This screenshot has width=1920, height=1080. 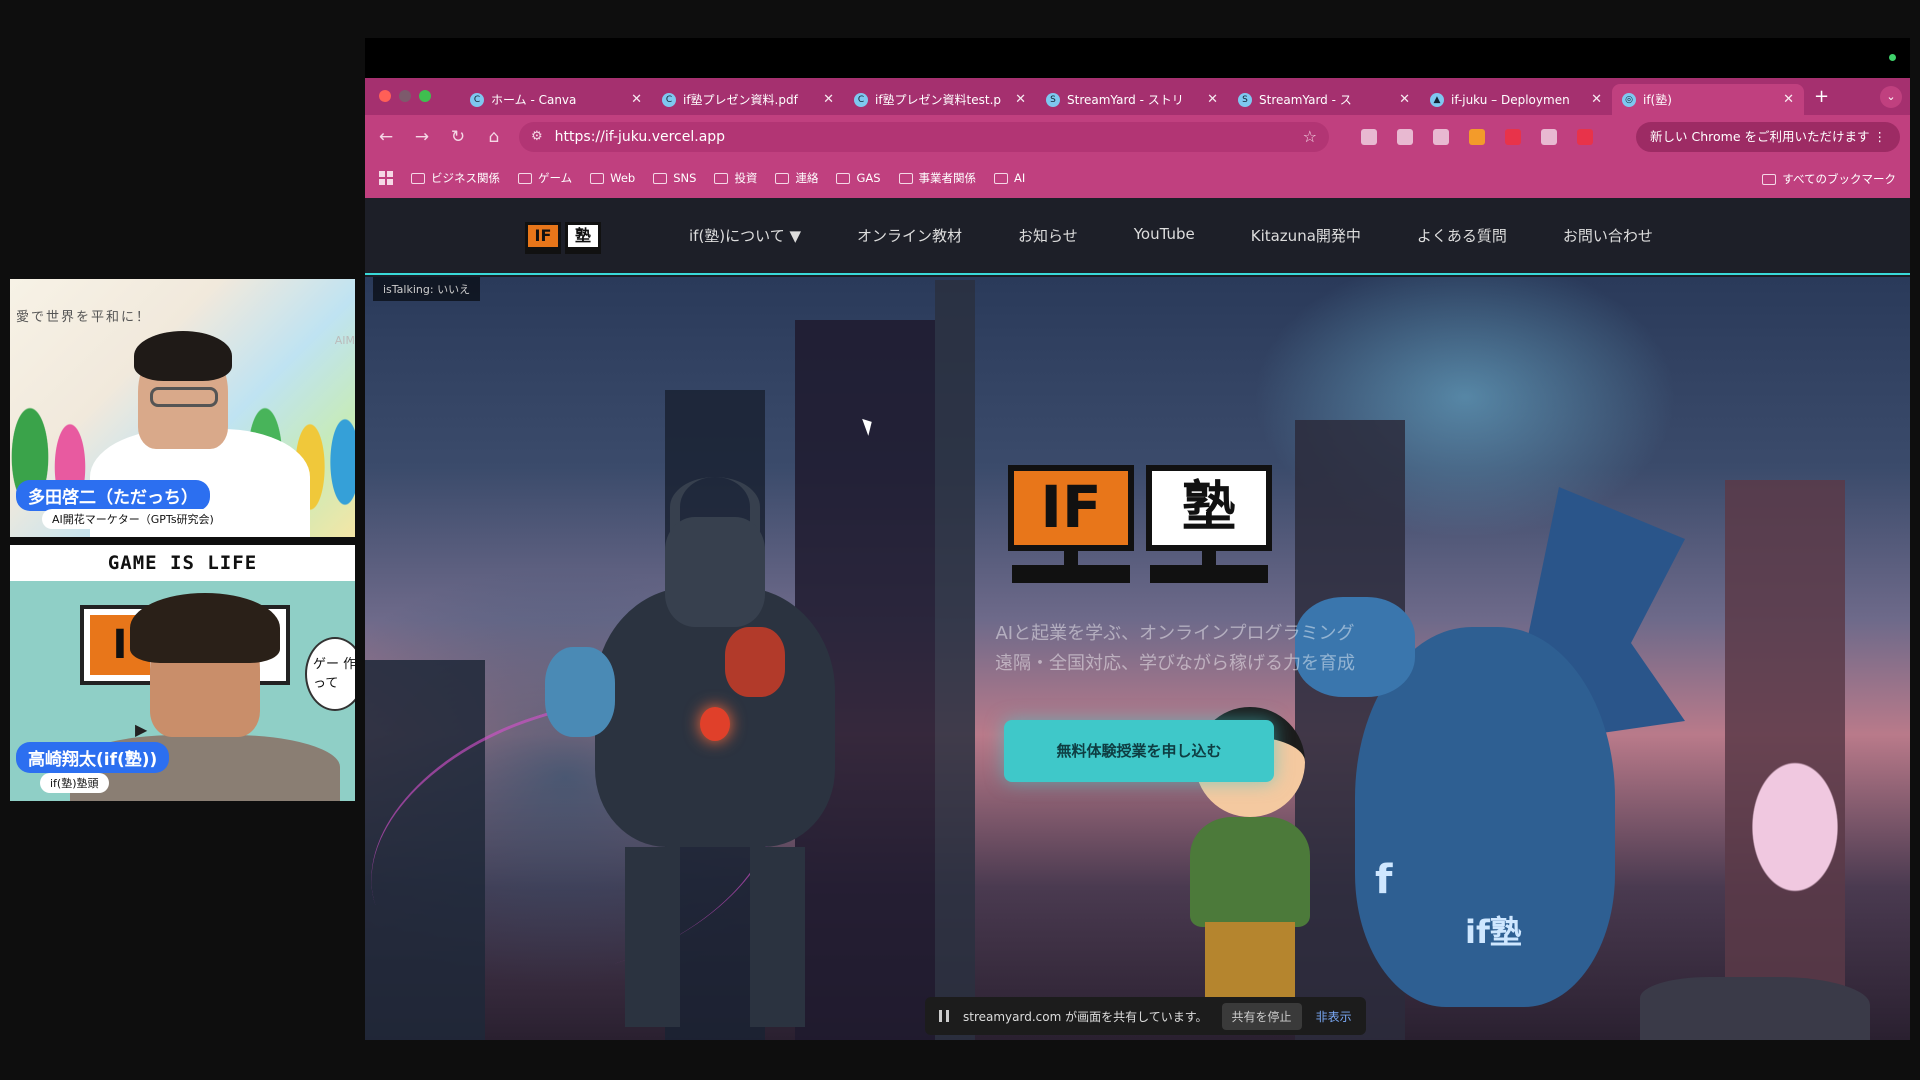 I want to click on fox-extension-icon, so click(x=1477, y=136).